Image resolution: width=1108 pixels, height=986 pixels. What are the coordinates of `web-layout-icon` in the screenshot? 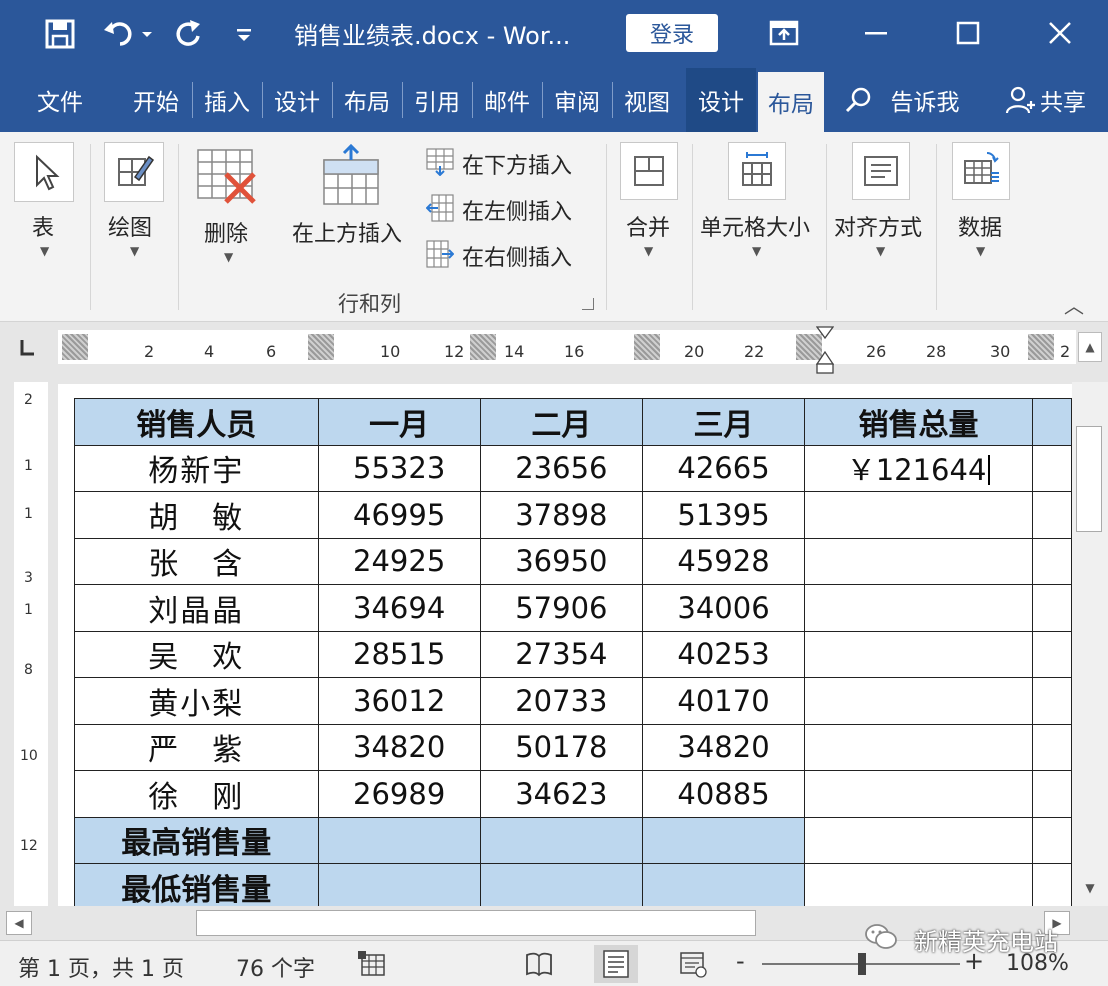 It's located at (693, 964).